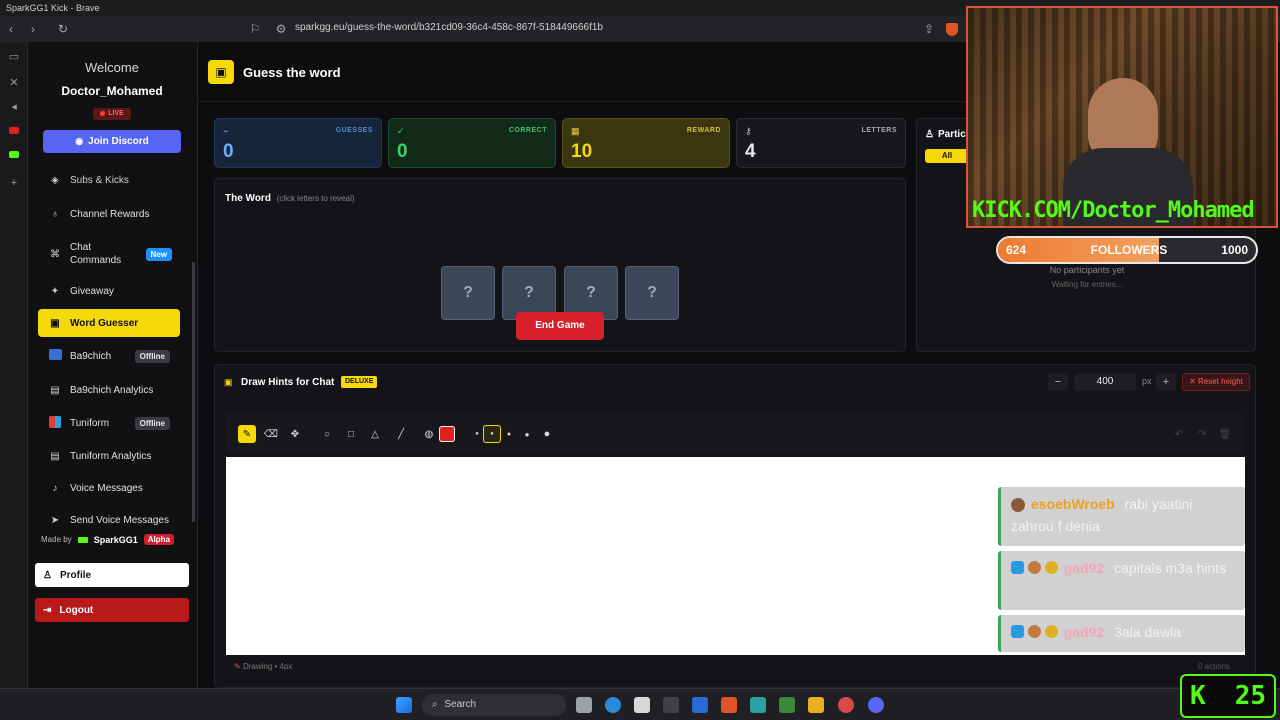 The image size is (1280, 720). Describe the element at coordinates (112, 610) in the screenshot. I see `logout-button: ⇥ Logout` at that location.